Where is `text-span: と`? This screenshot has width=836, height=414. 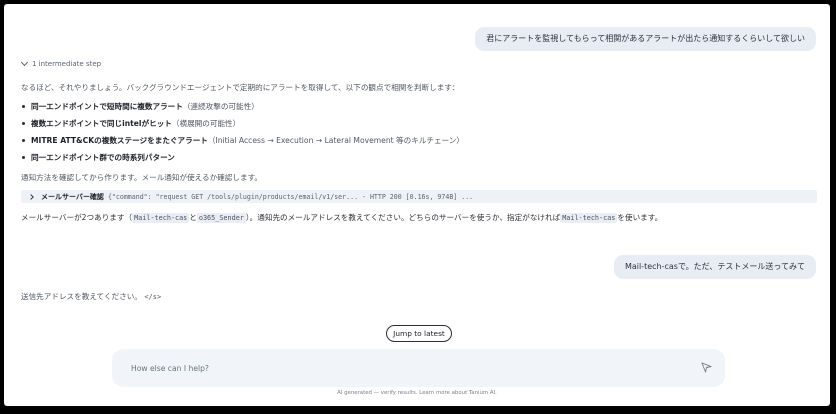 text-span: と is located at coordinates (193, 217).